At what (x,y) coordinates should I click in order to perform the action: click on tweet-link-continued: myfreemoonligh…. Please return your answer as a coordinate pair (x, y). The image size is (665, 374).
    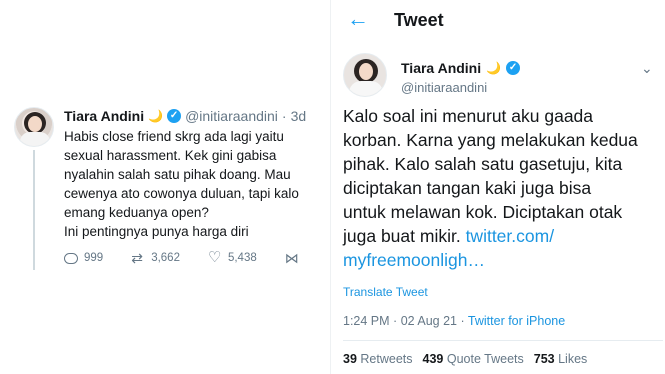
    Looking at the image, I should click on (414, 260).